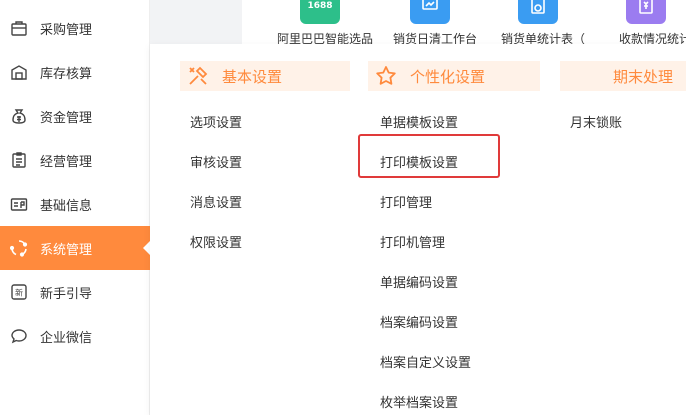 This screenshot has width=686, height=415. What do you see at coordinates (542, 38) in the screenshot?
I see `shortcut-label: 销货单统计表（` at bounding box center [542, 38].